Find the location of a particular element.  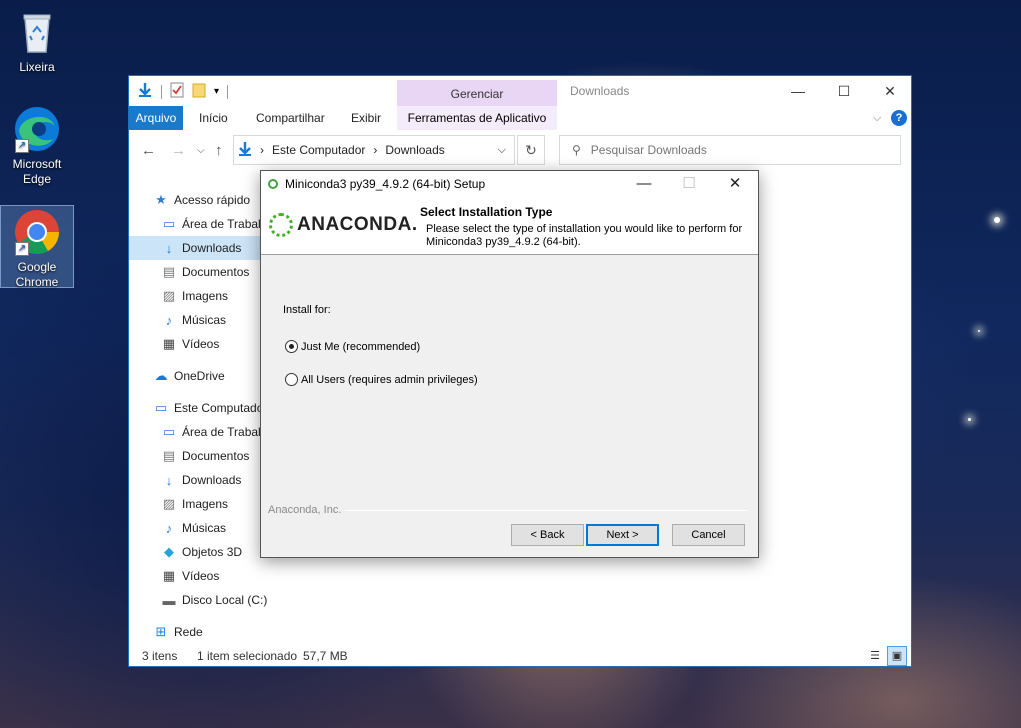

dialog-close-button: ✕ is located at coordinates (735, 184).